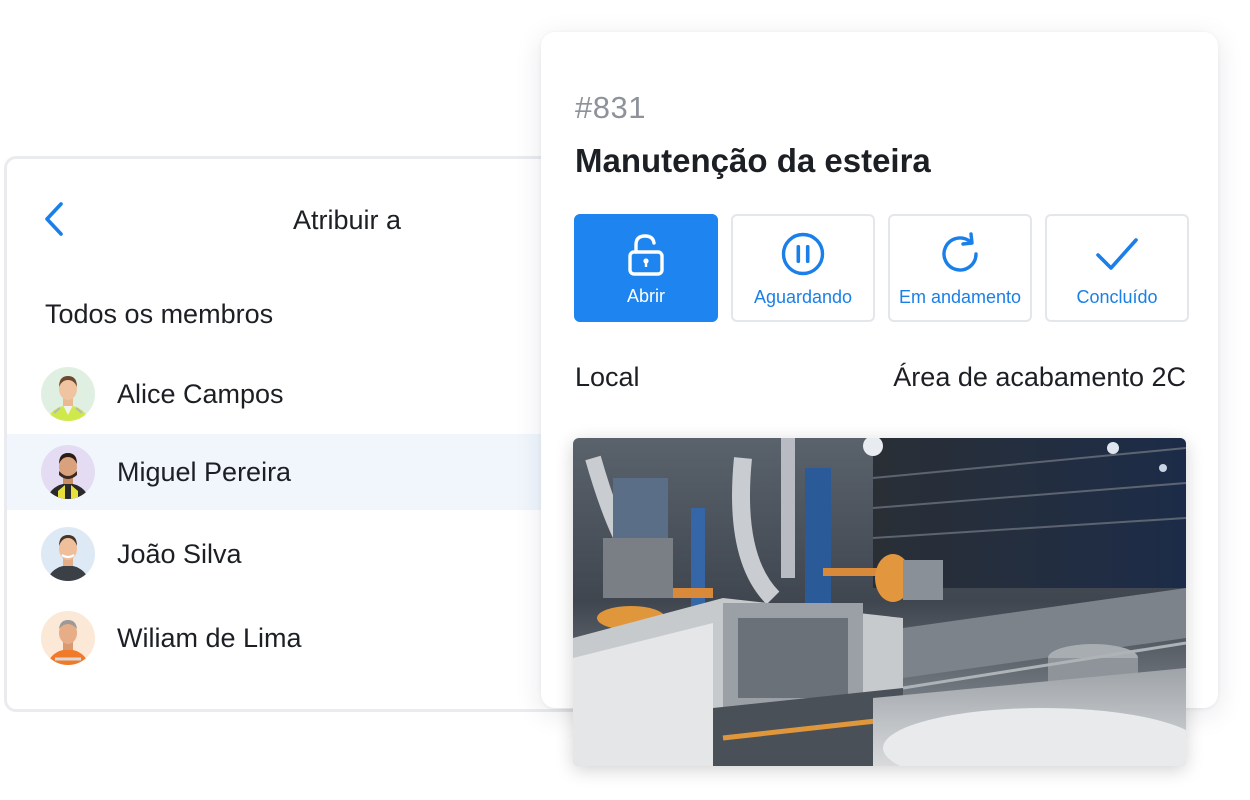 The image size is (1250, 800). Describe the element at coordinates (299, 472) in the screenshot. I see `member-item: Miguel Pereira` at that location.